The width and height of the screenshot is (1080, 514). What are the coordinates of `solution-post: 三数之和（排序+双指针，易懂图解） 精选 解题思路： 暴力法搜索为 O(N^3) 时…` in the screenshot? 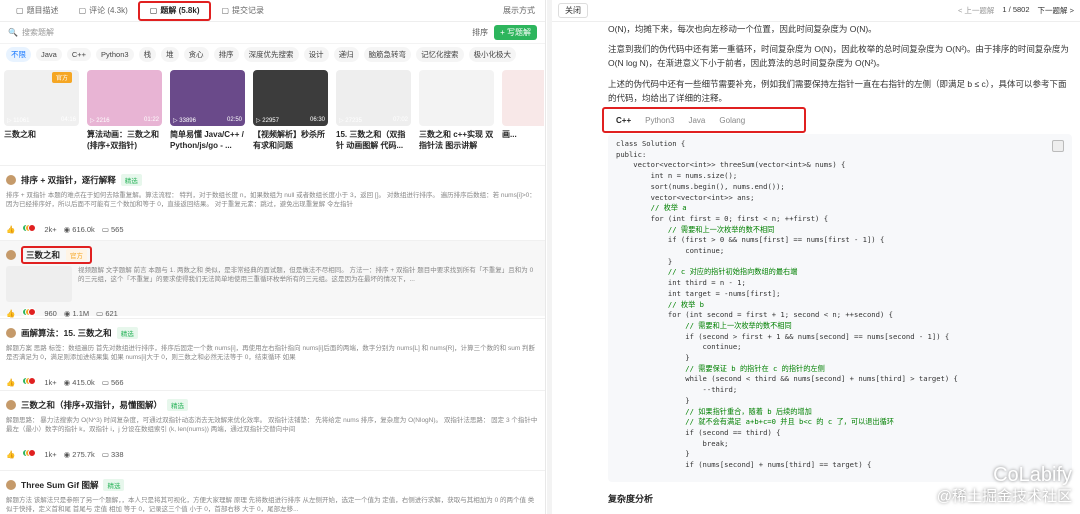 It's located at (272, 429).